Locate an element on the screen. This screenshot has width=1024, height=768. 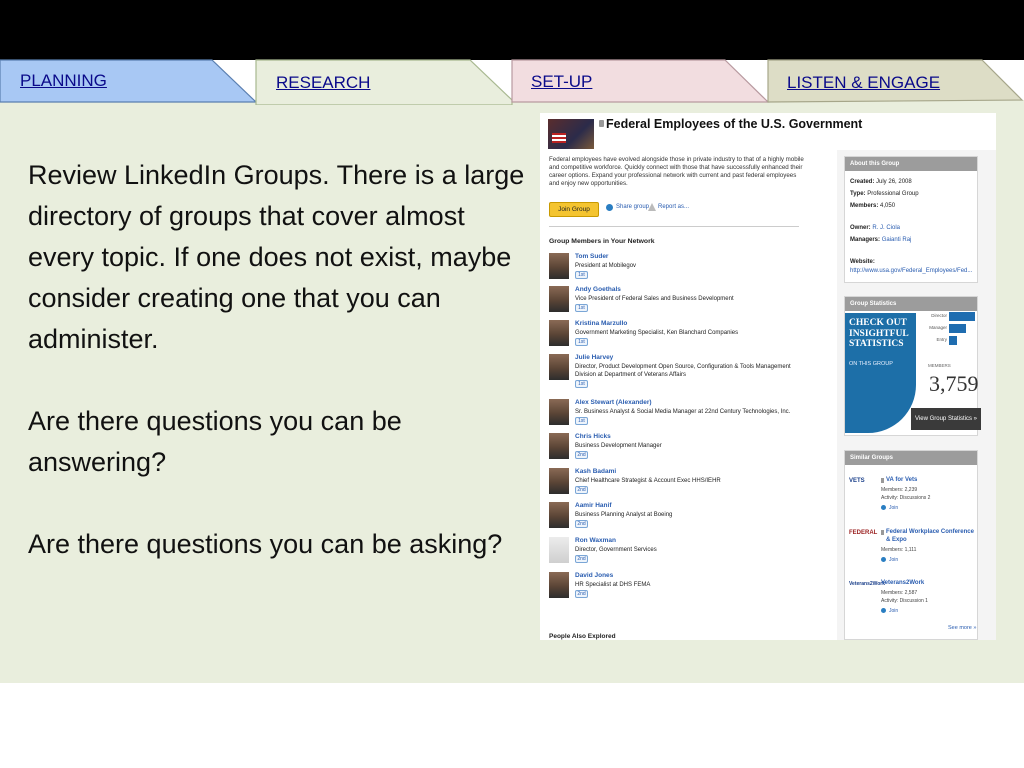
tab-research: RESEARCH is located at coordinates (323, 83).